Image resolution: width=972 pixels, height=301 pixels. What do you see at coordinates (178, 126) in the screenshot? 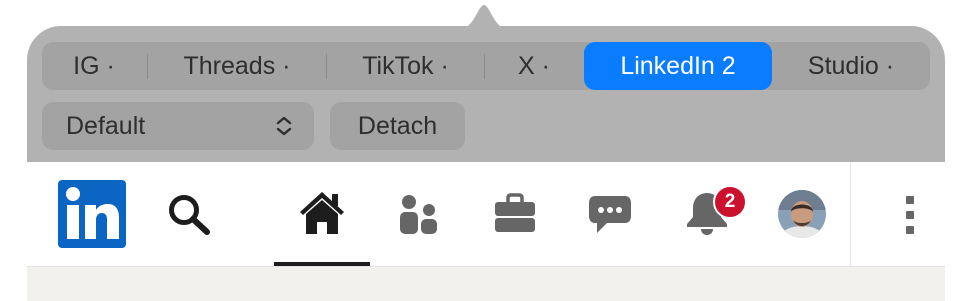
I see `profile-select: Default` at bounding box center [178, 126].